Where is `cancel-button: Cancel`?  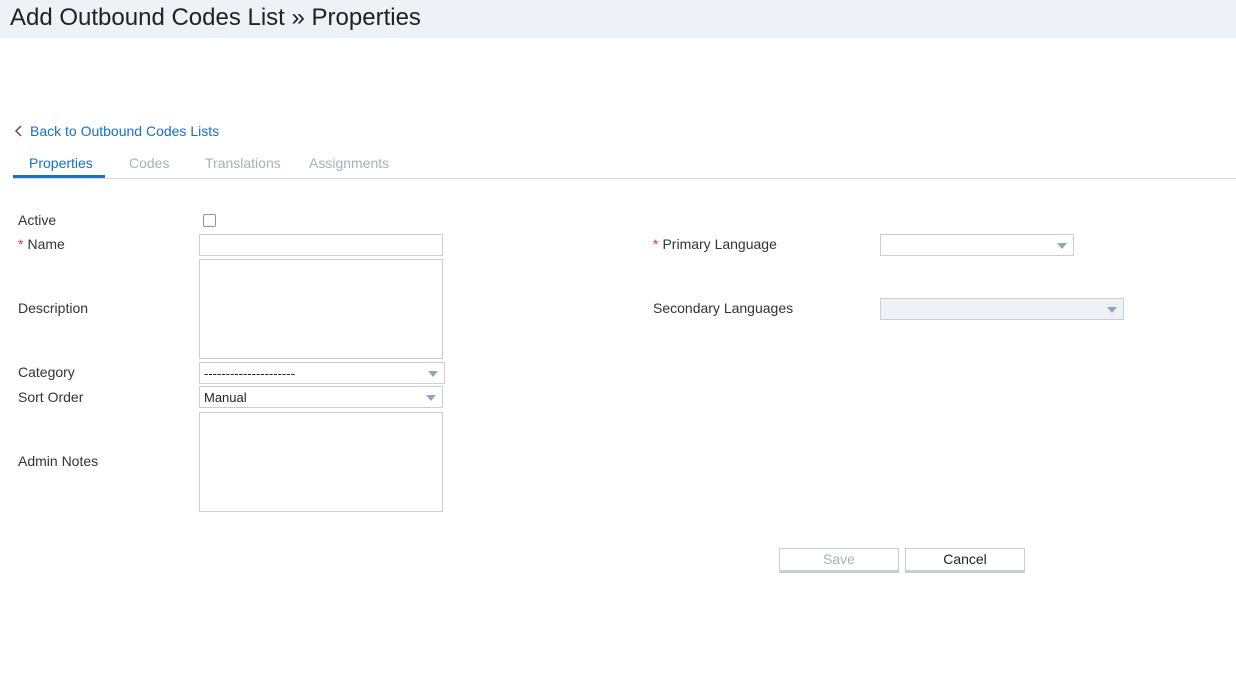
cancel-button: Cancel is located at coordinates (965, 560).